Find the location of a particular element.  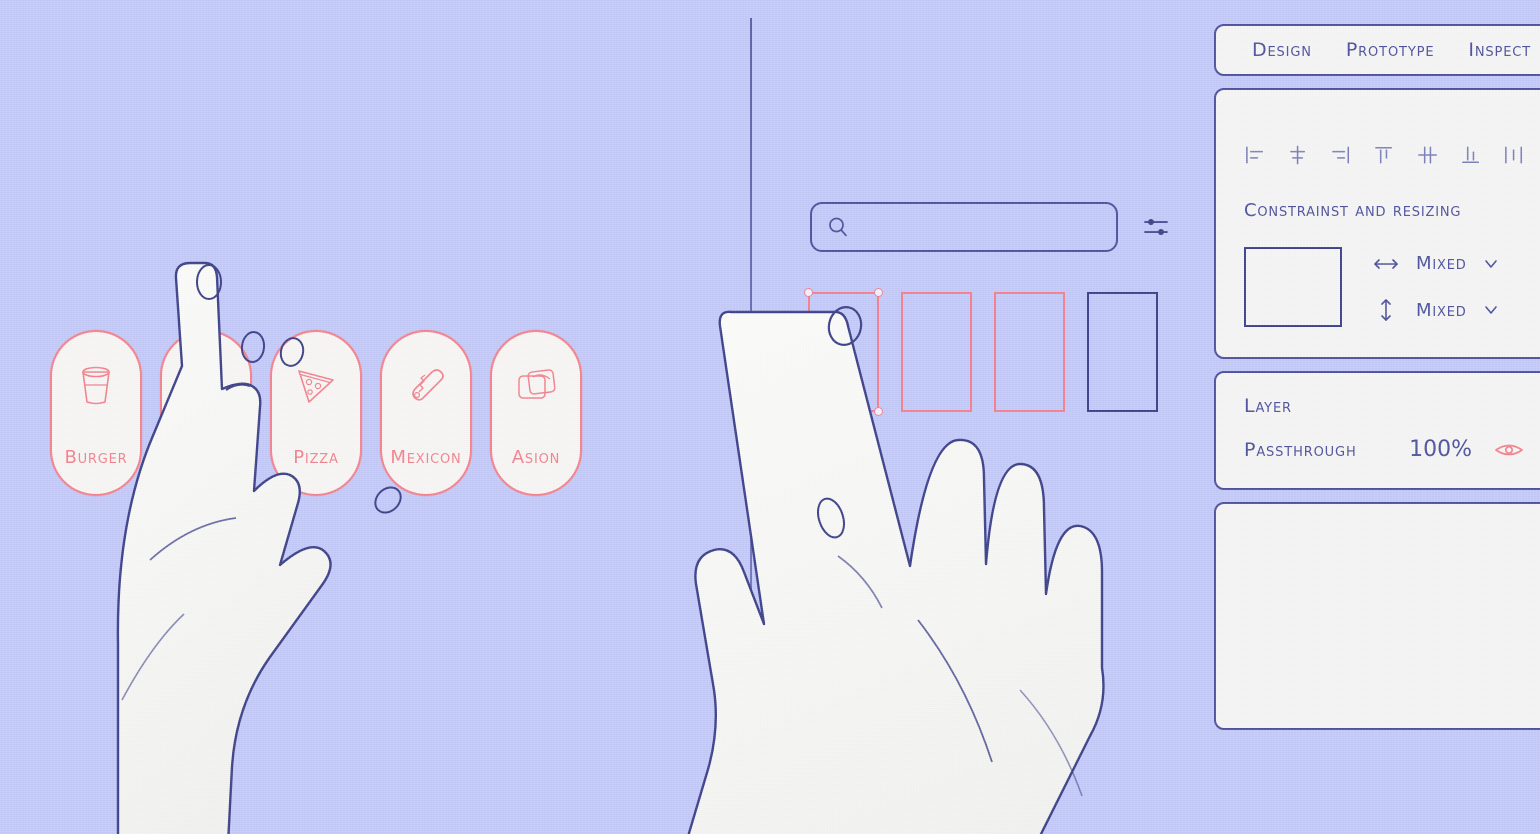

bread-stack-icon is located at coordinates (537, 384).